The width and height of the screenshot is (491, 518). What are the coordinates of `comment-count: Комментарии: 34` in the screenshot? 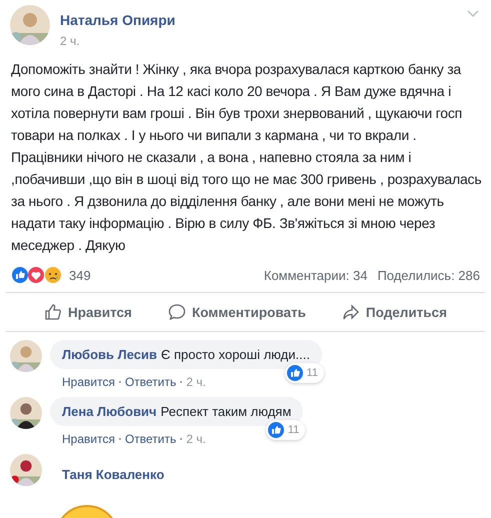 It's located at (316, 275).